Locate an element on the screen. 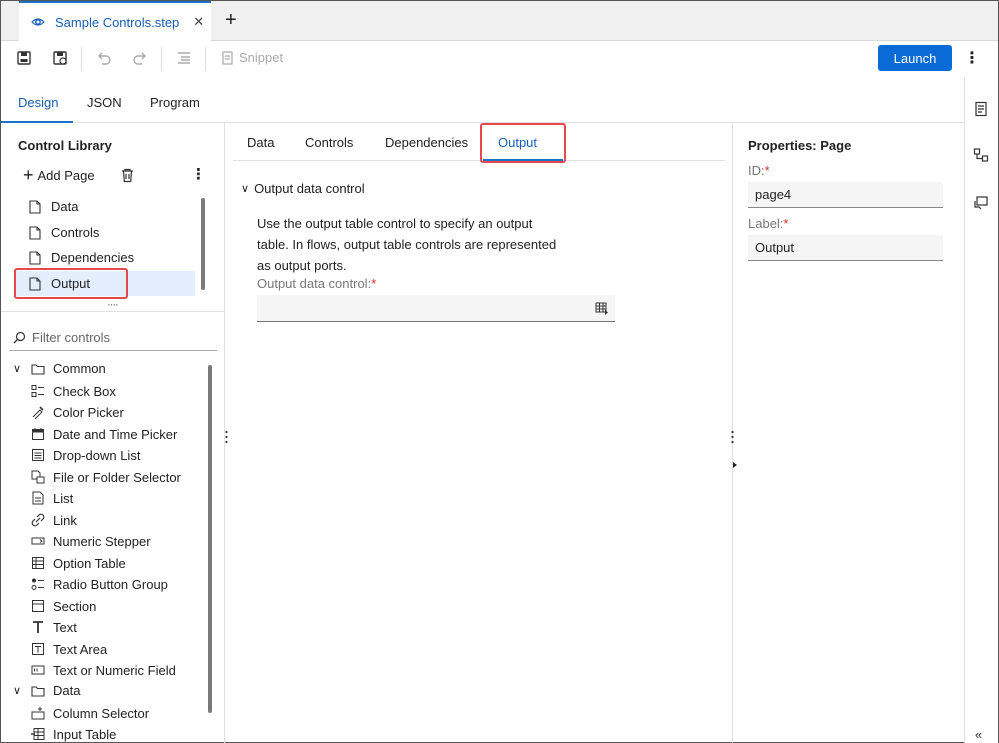 This screenshot has width=999, height=743. control-list: List is located at coordinates (52, 498).